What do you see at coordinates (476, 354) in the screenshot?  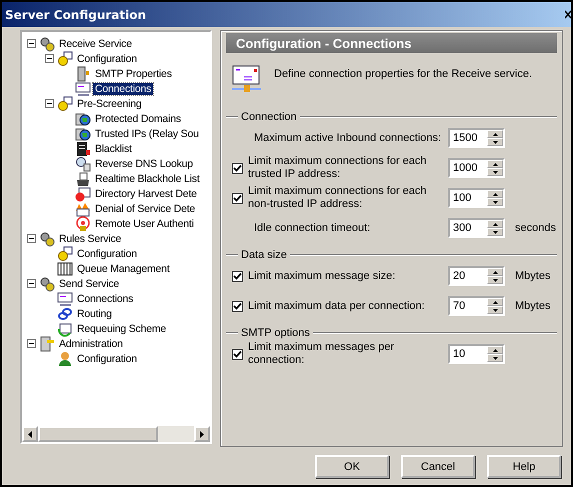 I see `number-spinner: 10` at bounding box center [476, 354].